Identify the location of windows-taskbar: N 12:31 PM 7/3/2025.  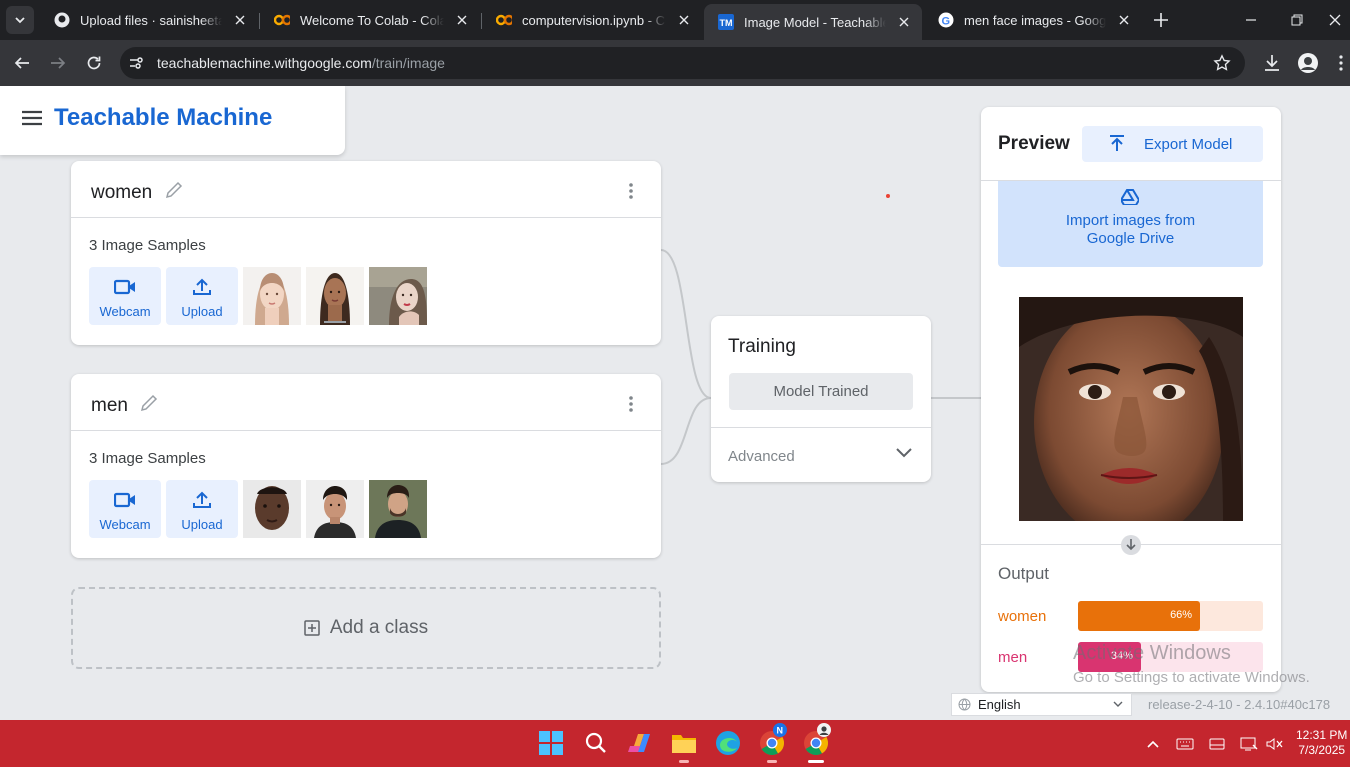
(675, 743).